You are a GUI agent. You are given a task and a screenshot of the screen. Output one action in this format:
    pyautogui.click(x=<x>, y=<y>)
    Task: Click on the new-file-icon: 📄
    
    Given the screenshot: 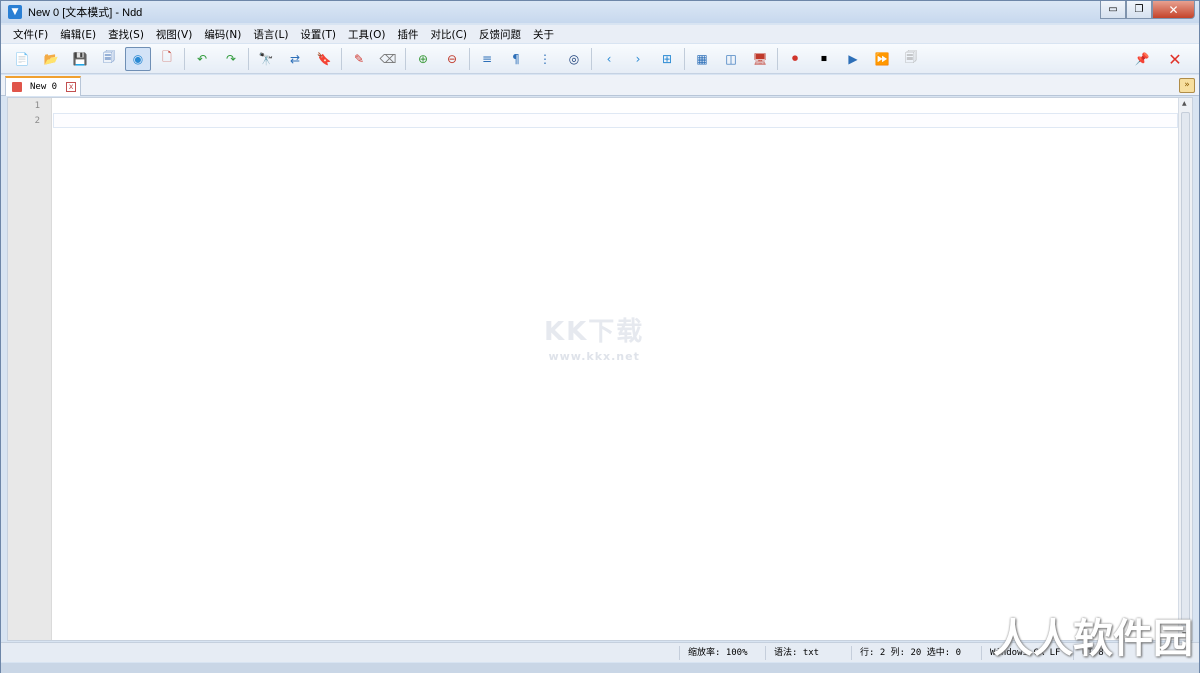 What is the action you would take?
    pyautogui.click(x=22, y=59)
    